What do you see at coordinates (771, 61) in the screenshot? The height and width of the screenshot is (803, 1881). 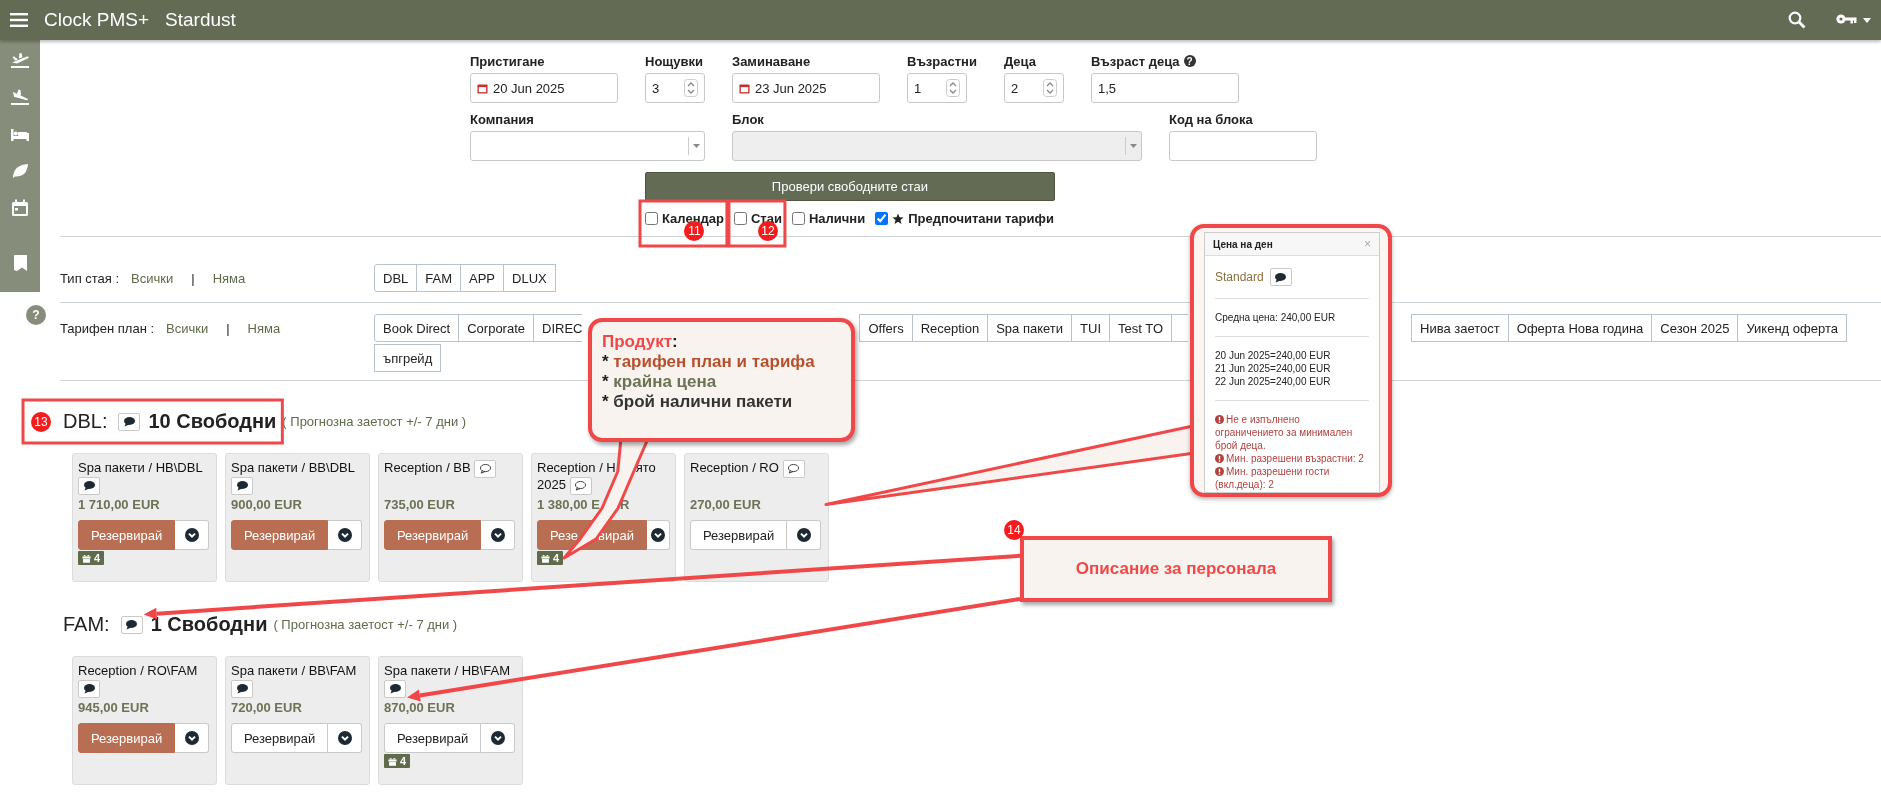 I see `field-label: Заминаване` at bounding box center [771, 61].